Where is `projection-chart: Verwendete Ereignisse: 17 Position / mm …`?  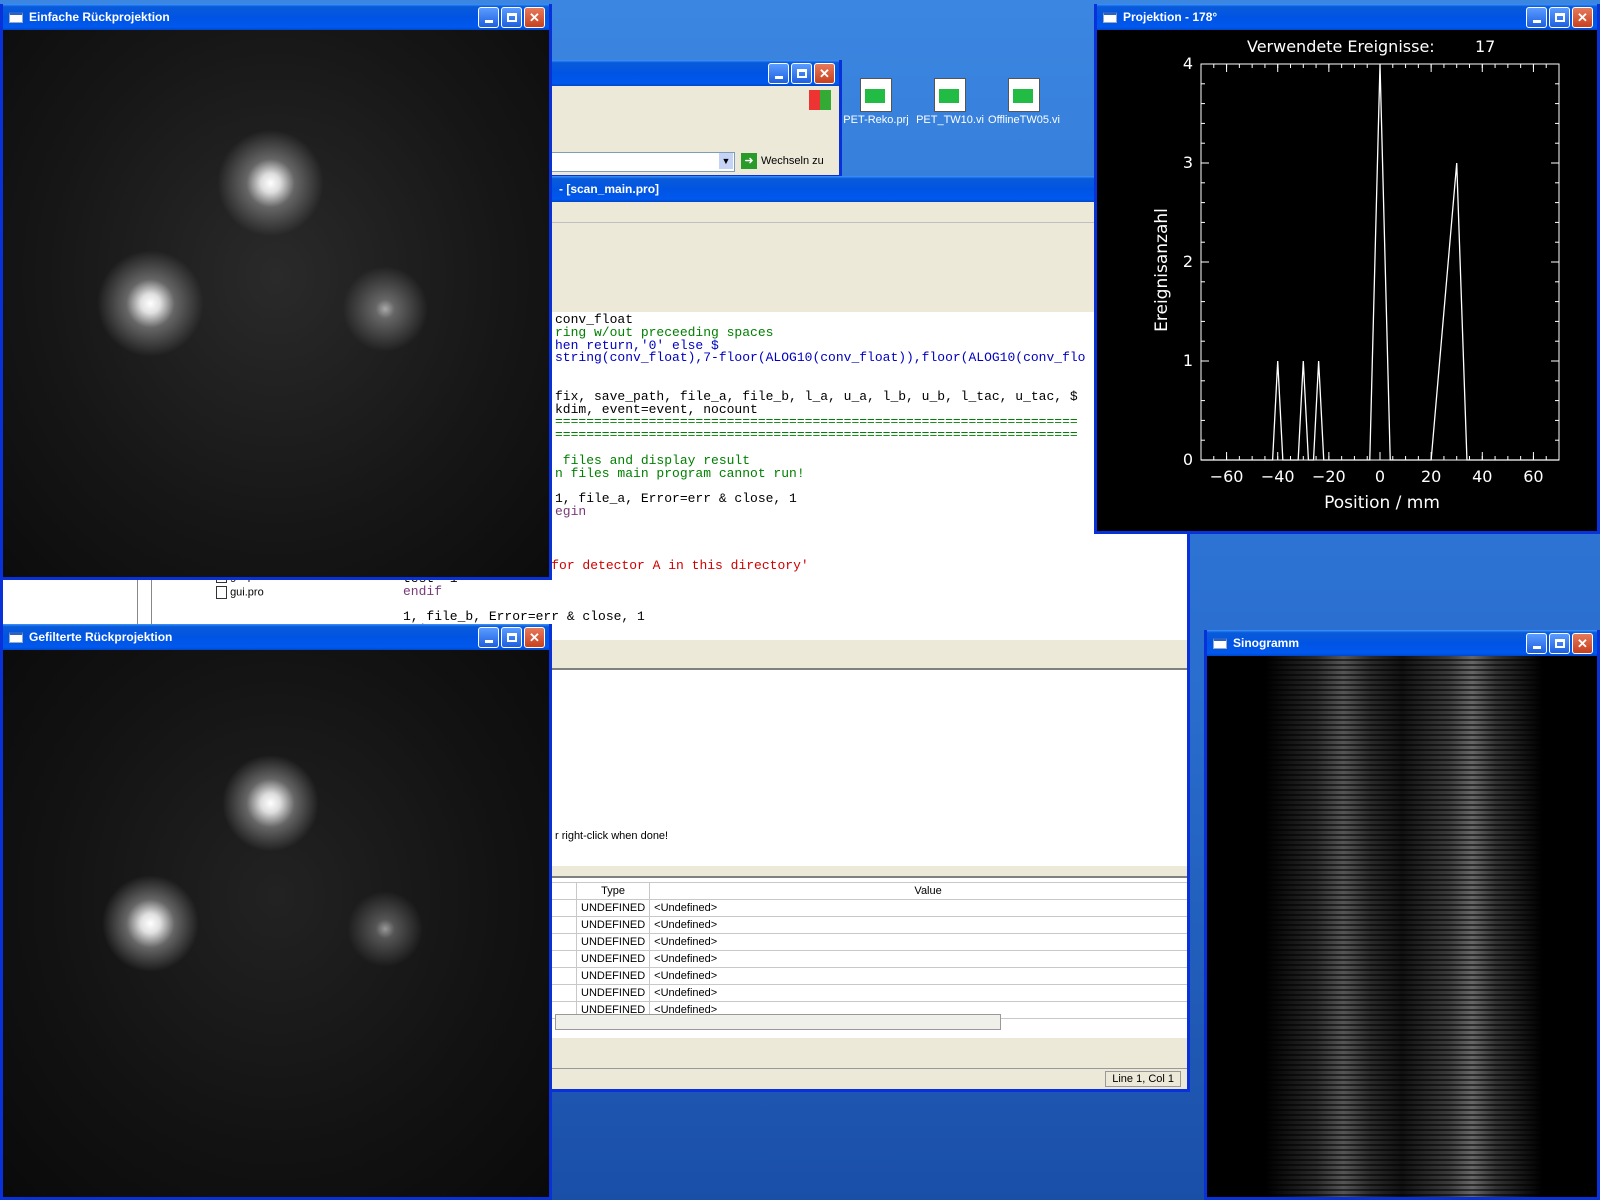
projection-chart: Verwendete Ereignisse: 17 Position / mm … is located at coordinates (1356, 275).